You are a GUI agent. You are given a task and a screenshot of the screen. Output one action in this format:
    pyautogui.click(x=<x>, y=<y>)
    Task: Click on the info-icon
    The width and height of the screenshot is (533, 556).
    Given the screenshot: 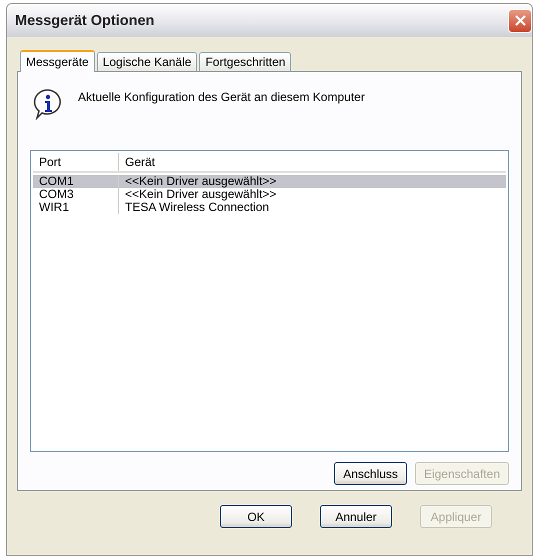 What is the action you would take?
    pyautogui.click(x=48, y=104)
    